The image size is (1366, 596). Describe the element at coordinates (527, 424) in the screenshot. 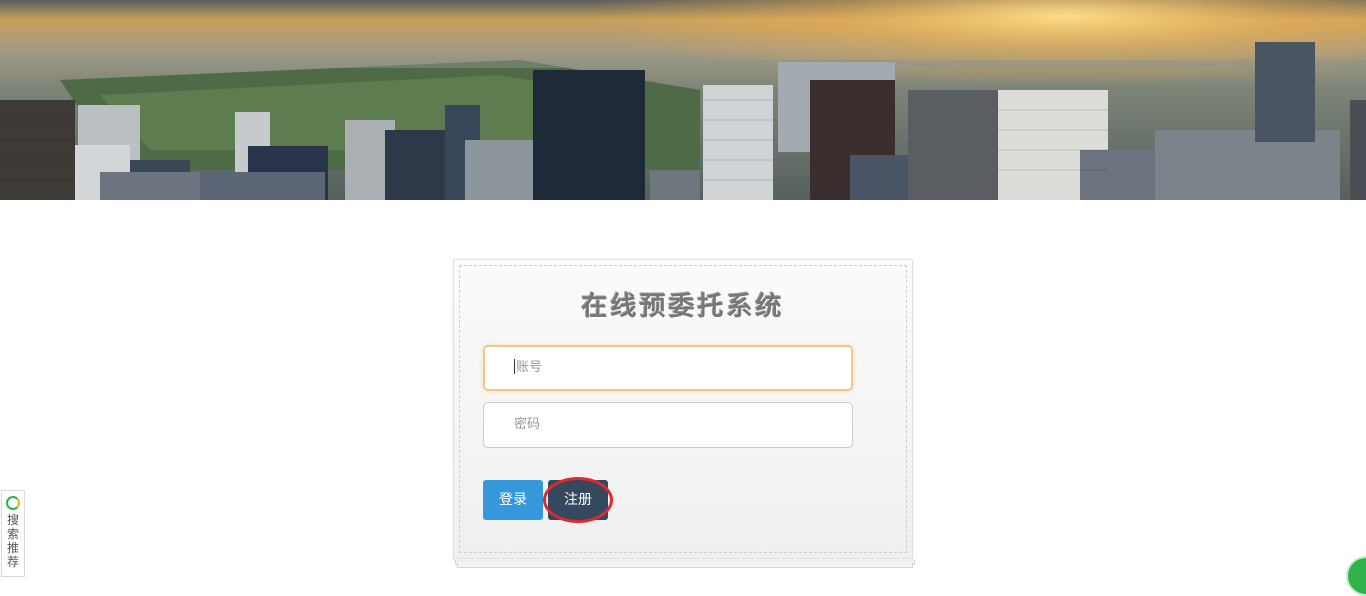

I see `password-placeholder: 密码` at that location.